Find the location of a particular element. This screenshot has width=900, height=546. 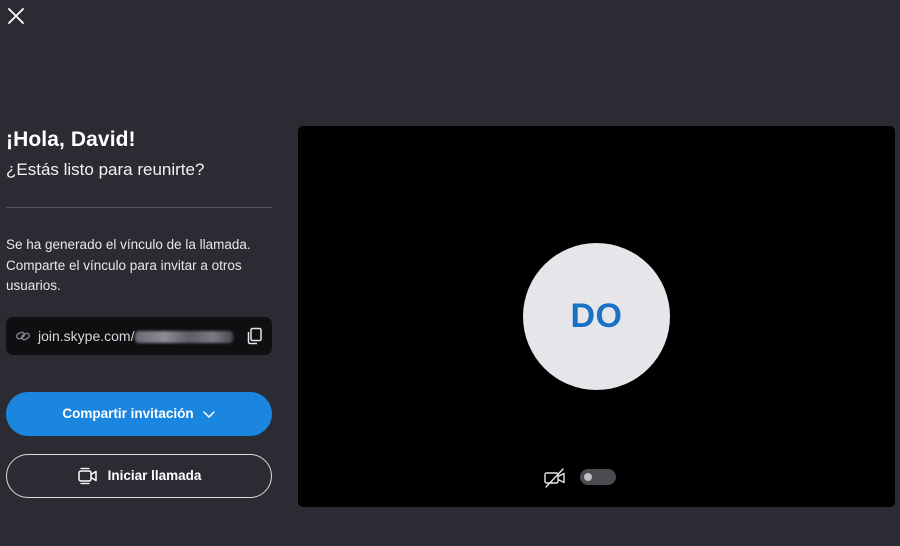

meeting-link-prefix: join.skype.com/ is located at coordinates (86, 335).